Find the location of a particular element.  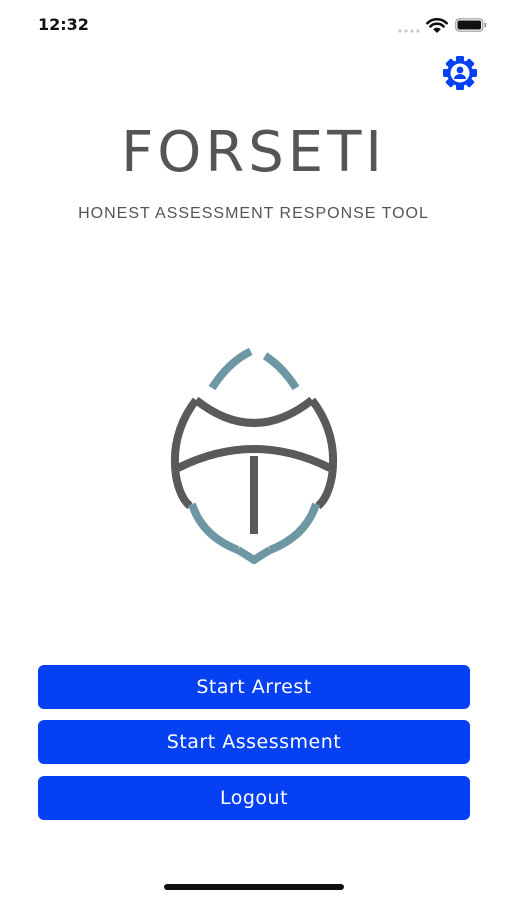

status-bar: 12:32 is located at coordinates (253, 25).